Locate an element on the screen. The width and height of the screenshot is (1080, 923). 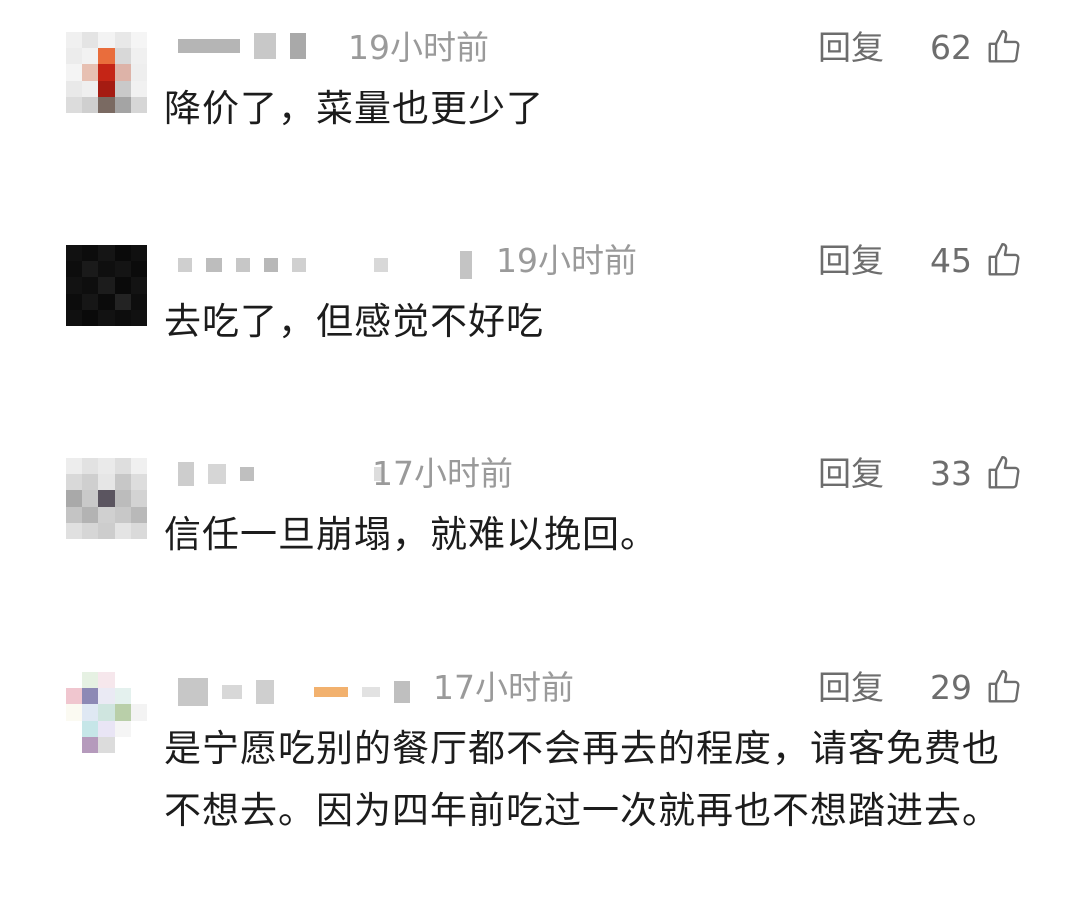
like-count: 62 is located at coordinates (951, 47).